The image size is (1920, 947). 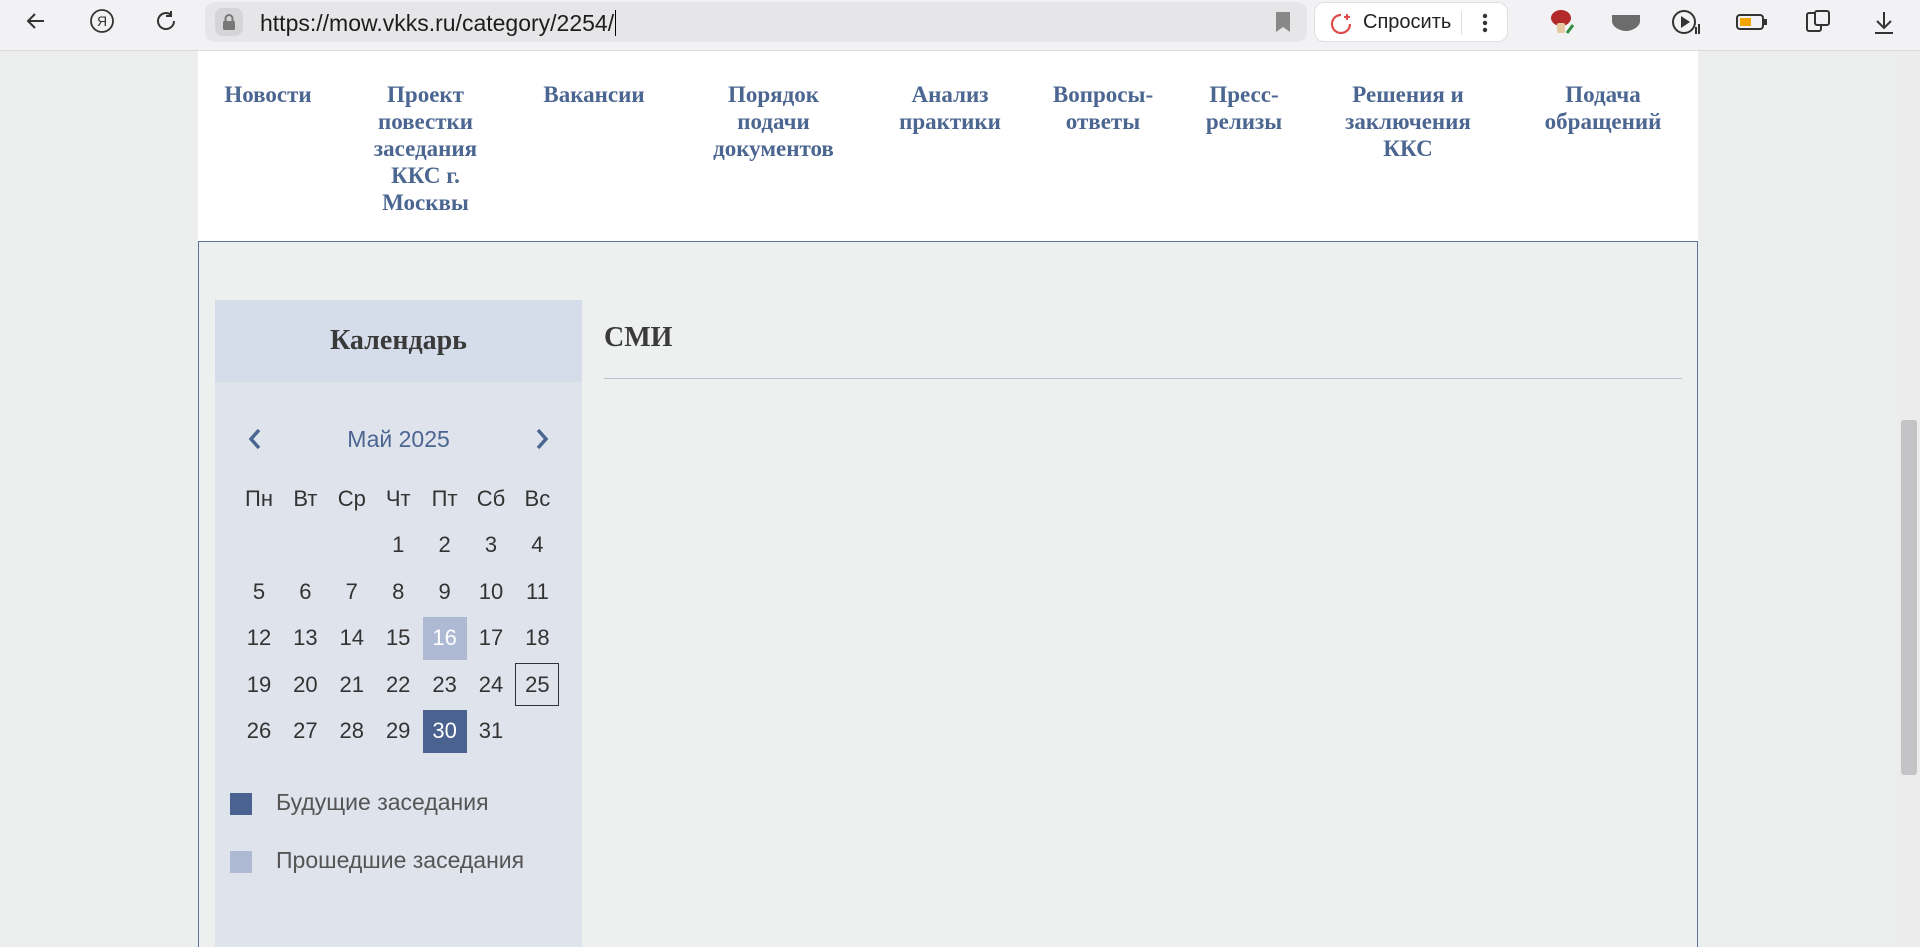 I want to click on weekday-label: Пн, so click(x=259, y=498).